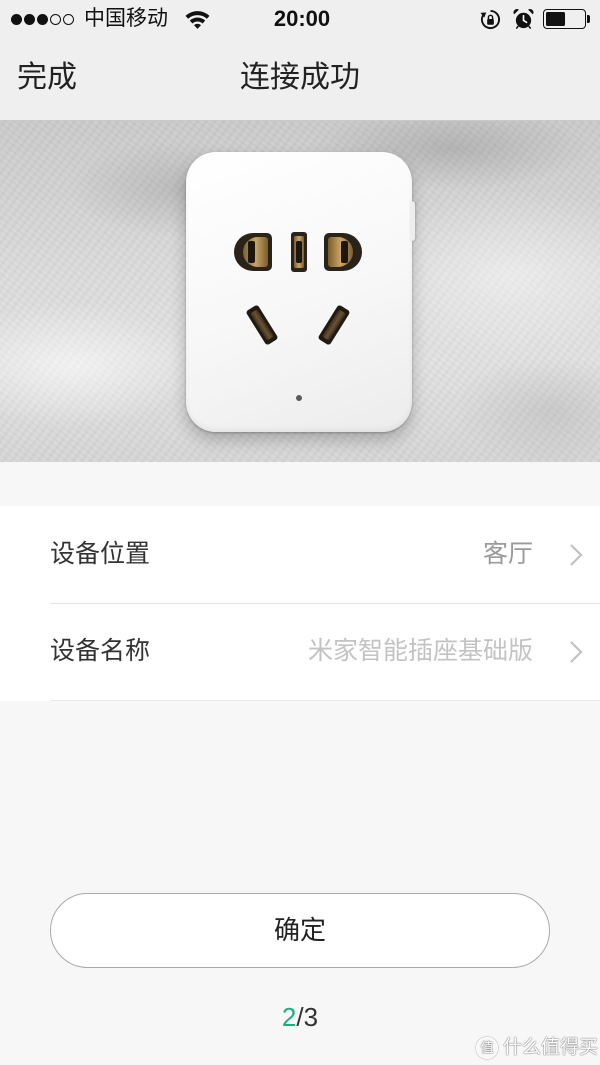 The width and height of the screenshot is (600, 1065). I want to click on list-bottom-divider, so click(325, 700).